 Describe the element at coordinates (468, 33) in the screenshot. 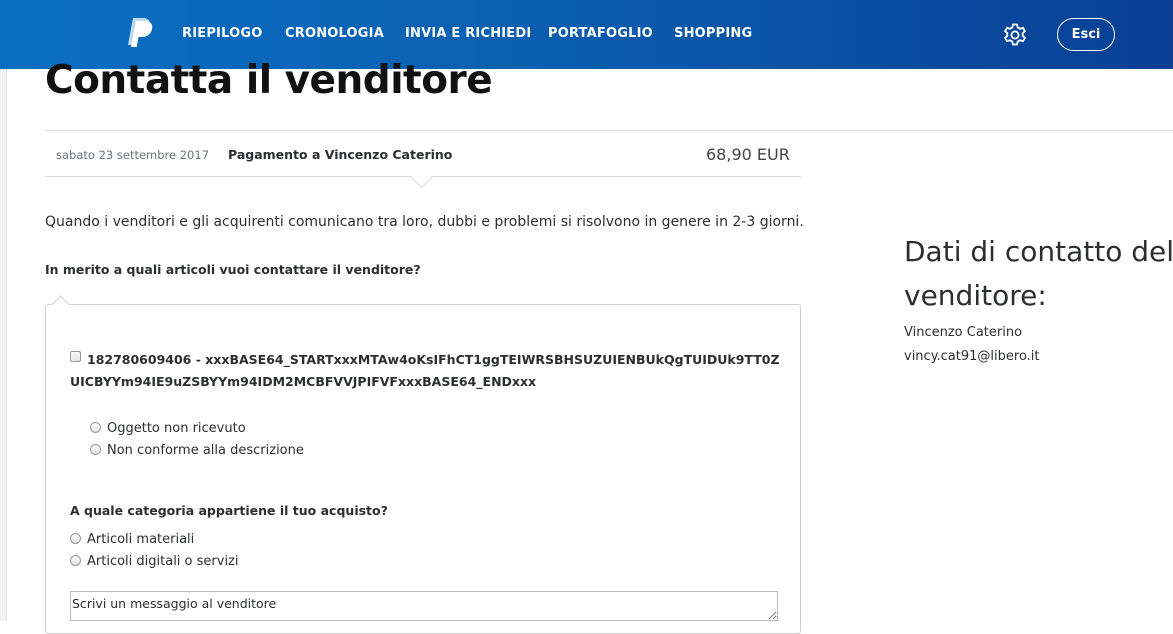

I see `nav-item-invia-e-richiedi: INVIA E RICHIEDI` at that location.